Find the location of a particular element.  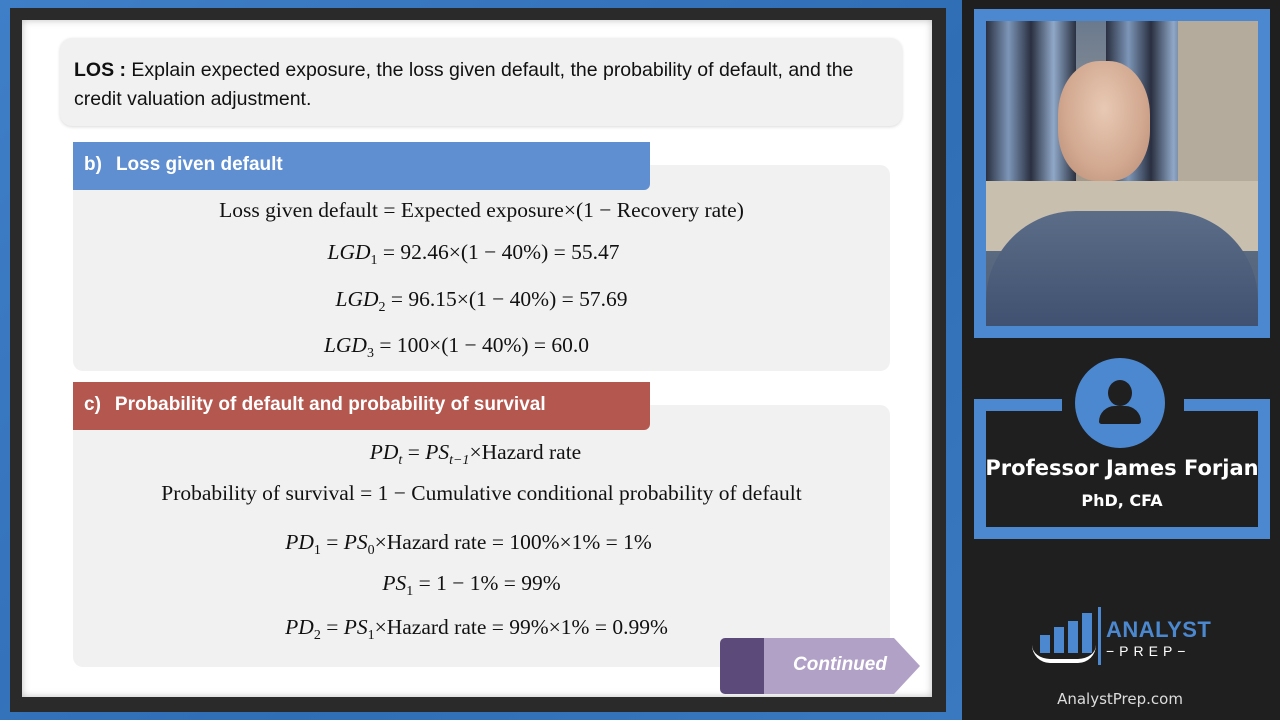

section-b-marker: b) is located at coordinates (93, 164).